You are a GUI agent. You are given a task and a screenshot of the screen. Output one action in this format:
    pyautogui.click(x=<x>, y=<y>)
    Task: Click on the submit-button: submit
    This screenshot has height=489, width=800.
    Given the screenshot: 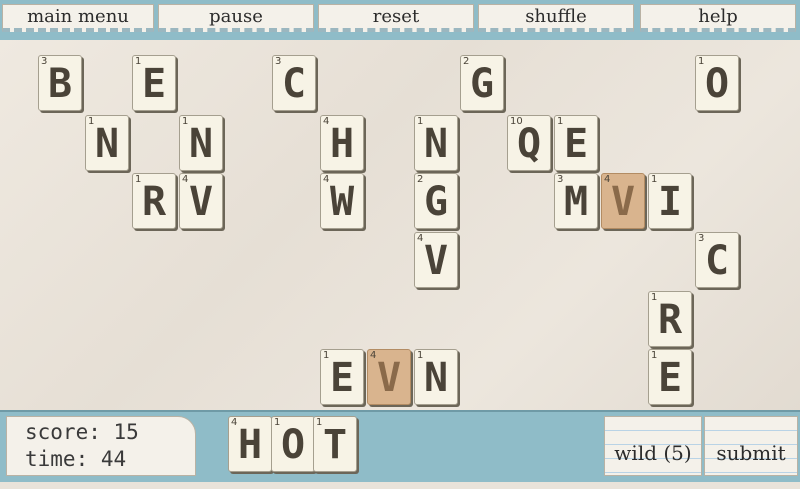 What is the action you would take?
    pyautogui.click(x=751, y=446)
    